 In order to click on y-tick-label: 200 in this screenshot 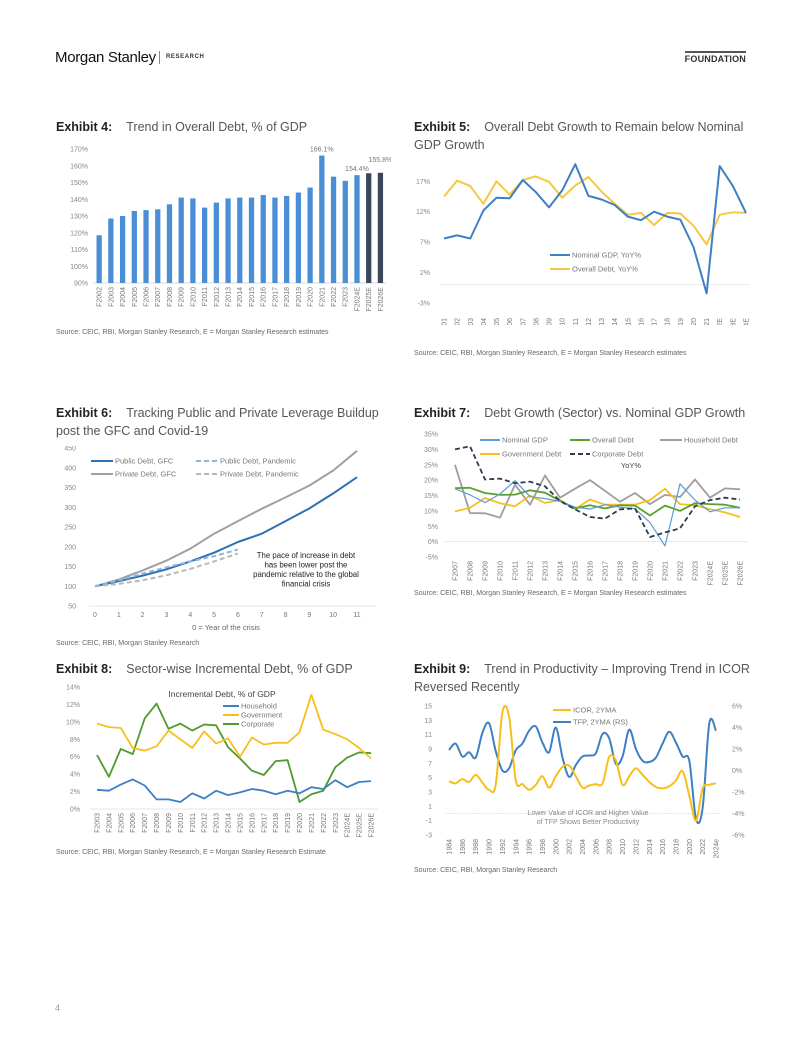, I will do `click(70, 547)`.